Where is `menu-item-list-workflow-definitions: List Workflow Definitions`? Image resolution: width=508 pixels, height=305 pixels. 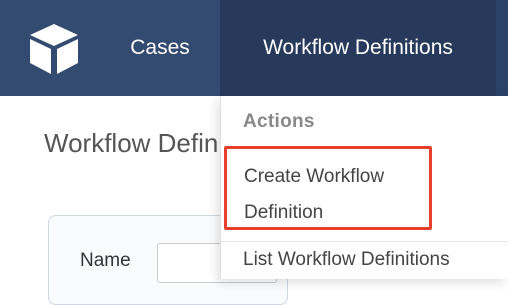
menu-item-list-workflow-definitions: List Workflow Definitions is located at coordinates (346, 260).